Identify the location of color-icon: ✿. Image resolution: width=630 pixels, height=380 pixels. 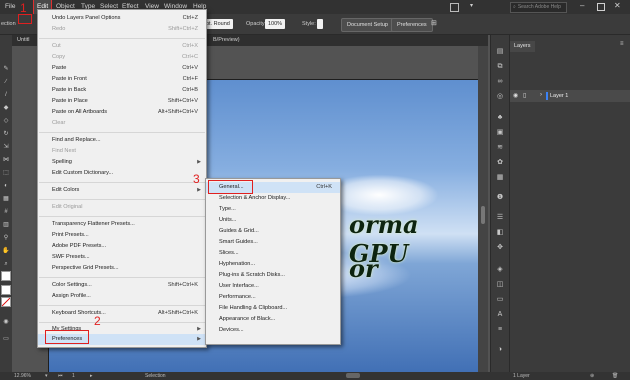
(500, 163).